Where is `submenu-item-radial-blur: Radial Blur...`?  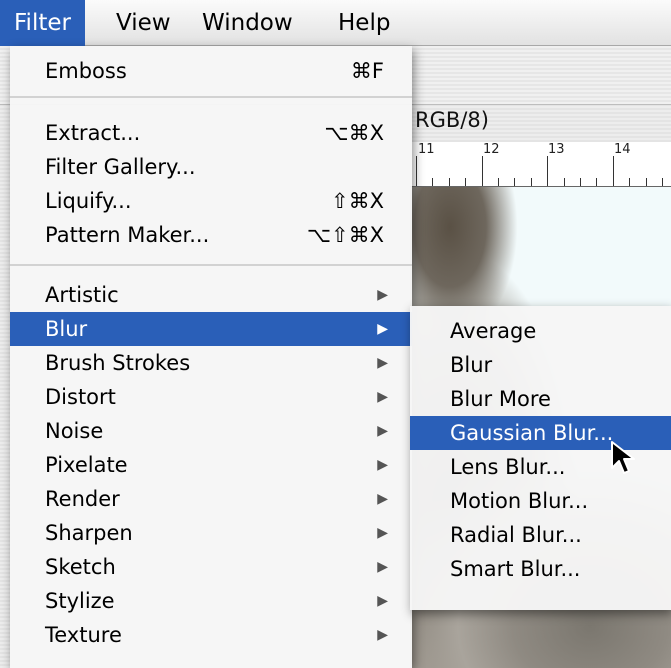
submenu-item-radial-blur: Radial Blur... is located at coordinates (540, 535).